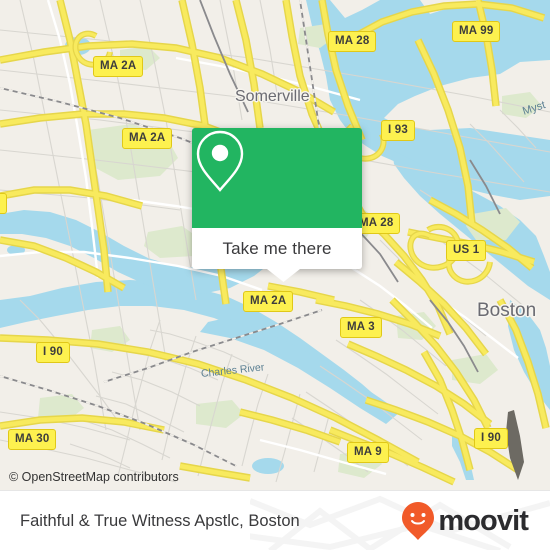  I want to click on moovit-logo: moovit, so click(465, 520).